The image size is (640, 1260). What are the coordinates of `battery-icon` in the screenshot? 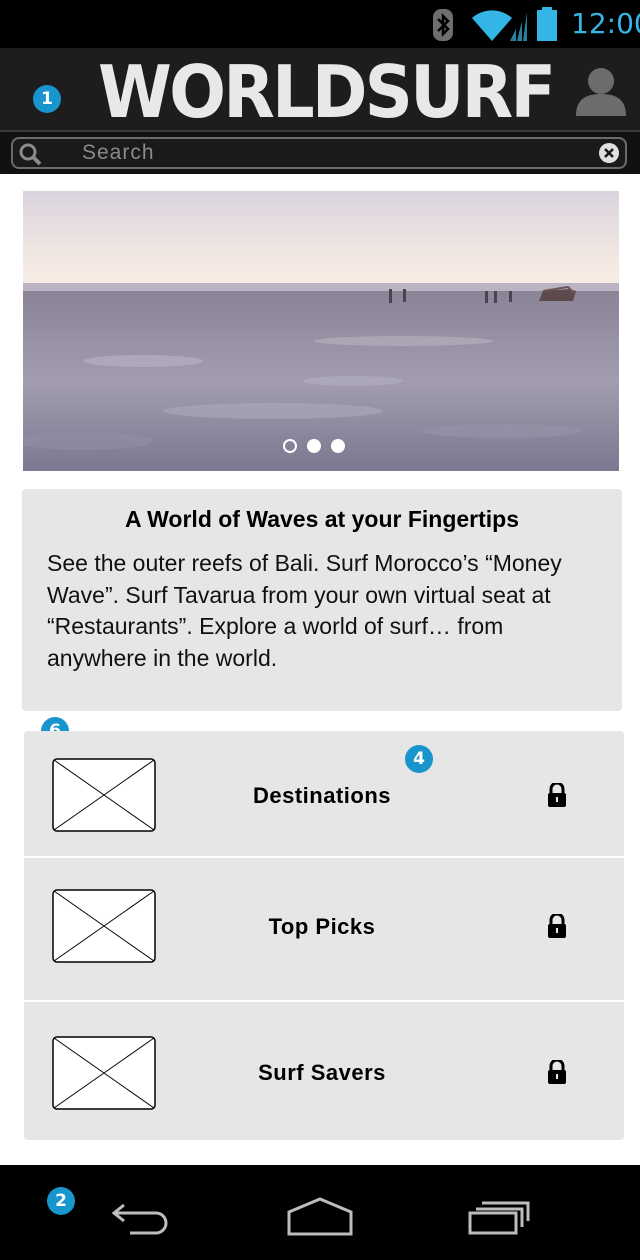 It's located at (547, 24).